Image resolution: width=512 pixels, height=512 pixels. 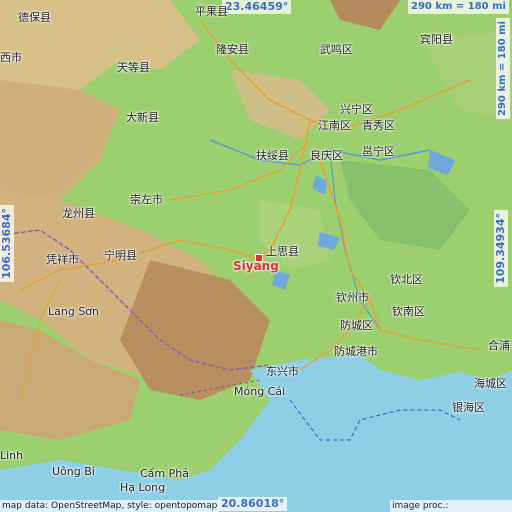 I want to click on city-label: 宾阳县, so click(x=436, y=40).